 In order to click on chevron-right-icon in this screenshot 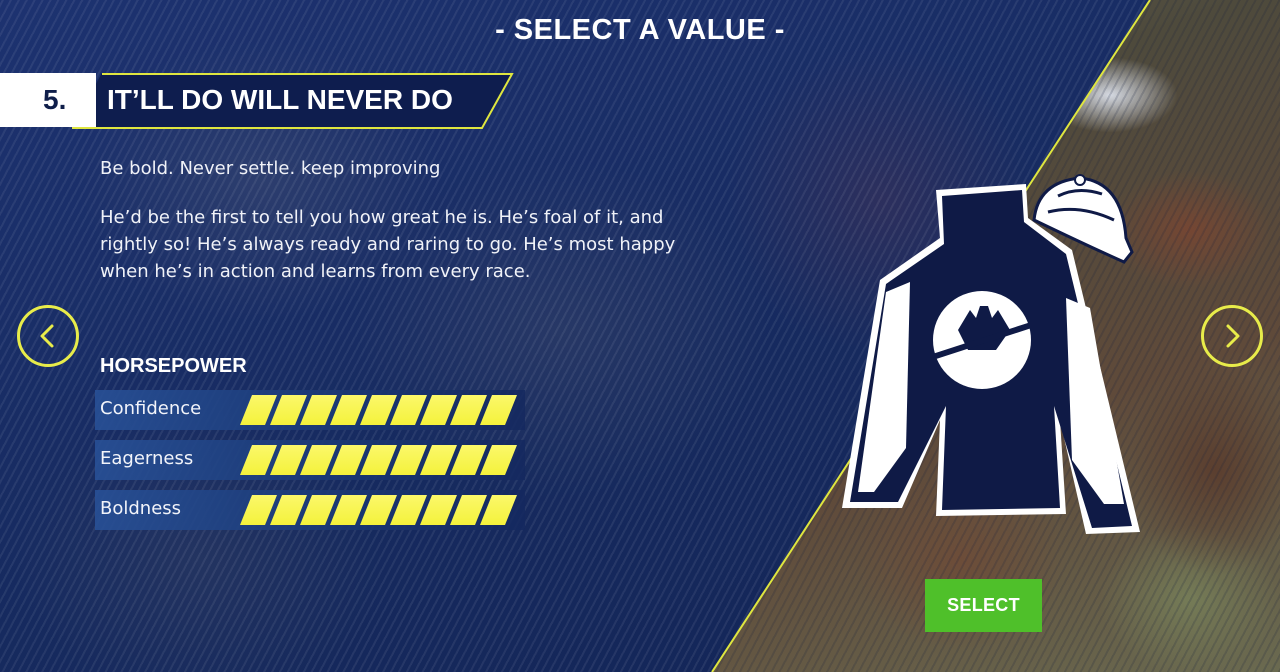, I will do `click(1233, 336)`.